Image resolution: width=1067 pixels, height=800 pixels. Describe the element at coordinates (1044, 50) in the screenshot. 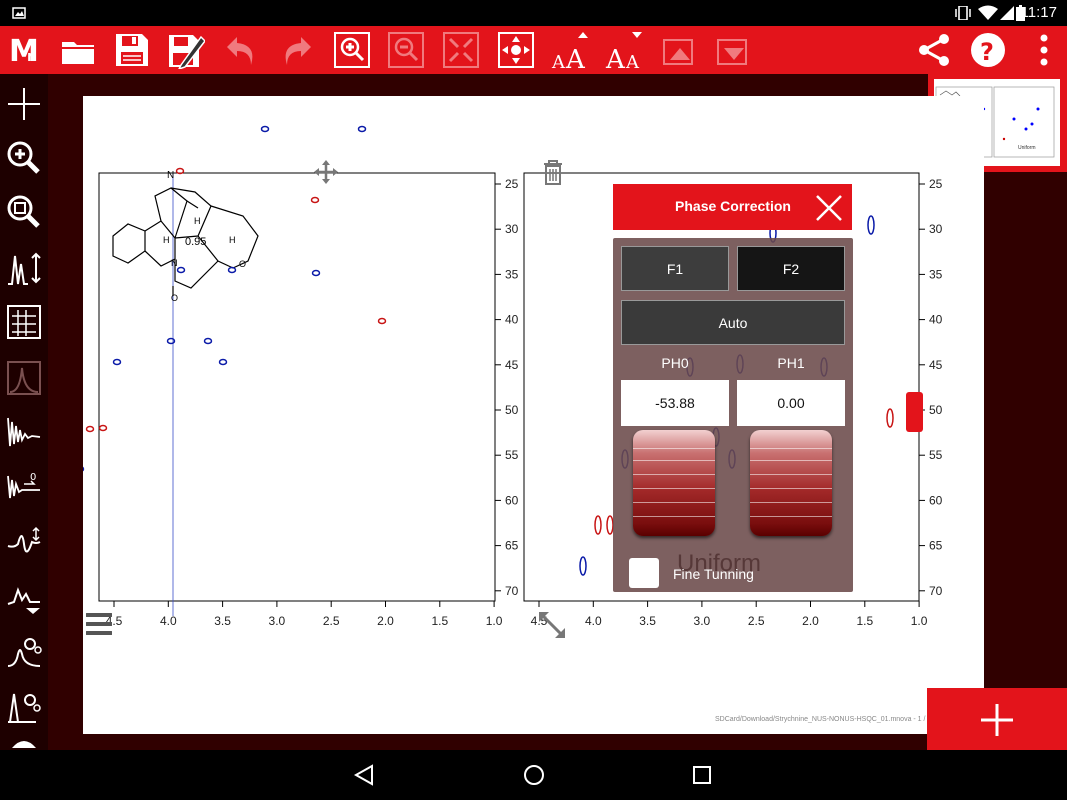

I see `overflow-menu-icon` at that location.